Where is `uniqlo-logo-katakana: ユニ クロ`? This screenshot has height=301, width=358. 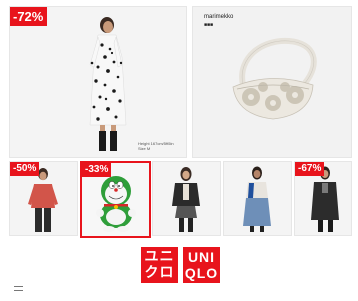 uniqlo-logo-katakana: ユニ クロ is located at coordinates (159, 265).